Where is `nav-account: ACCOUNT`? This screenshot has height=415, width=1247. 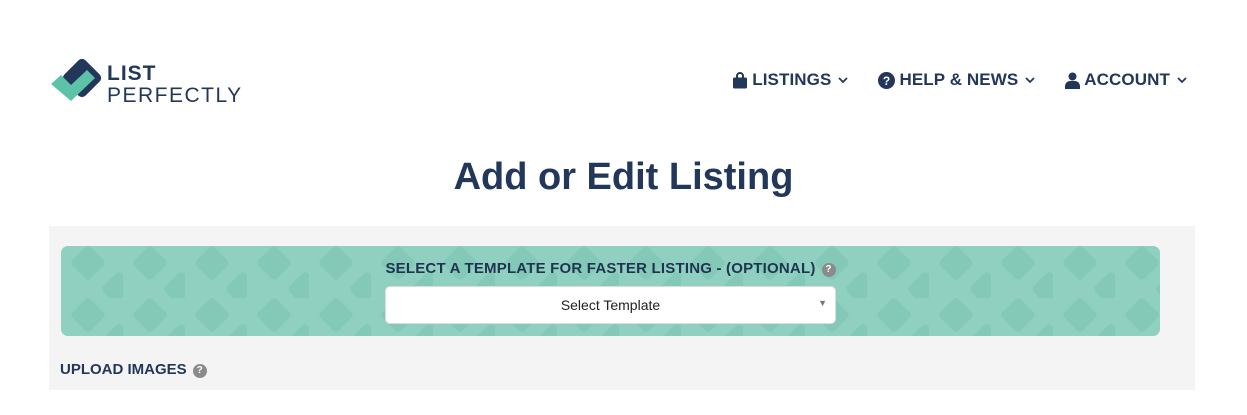 nav-account: ACCOUNT is located at coordinates (1126, 80).